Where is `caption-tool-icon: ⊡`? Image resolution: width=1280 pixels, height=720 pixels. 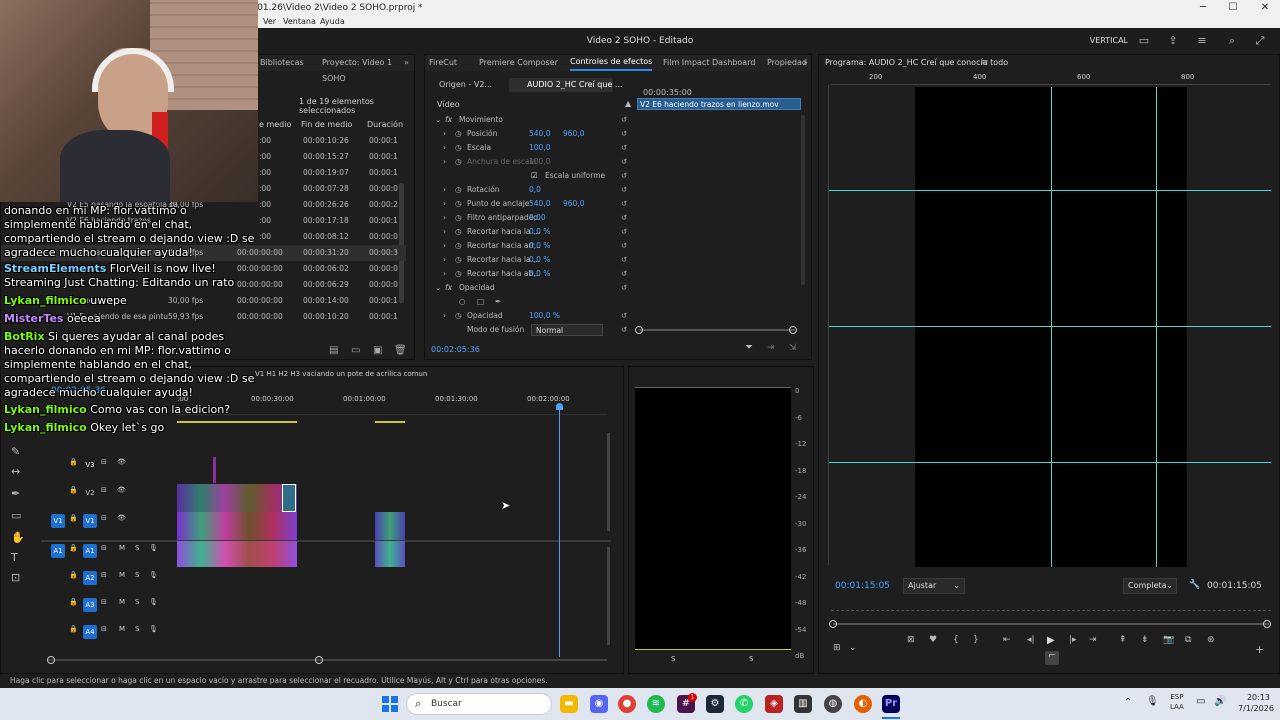
caption-tool-icon: ⊡ is located at coordinates (15, 577).